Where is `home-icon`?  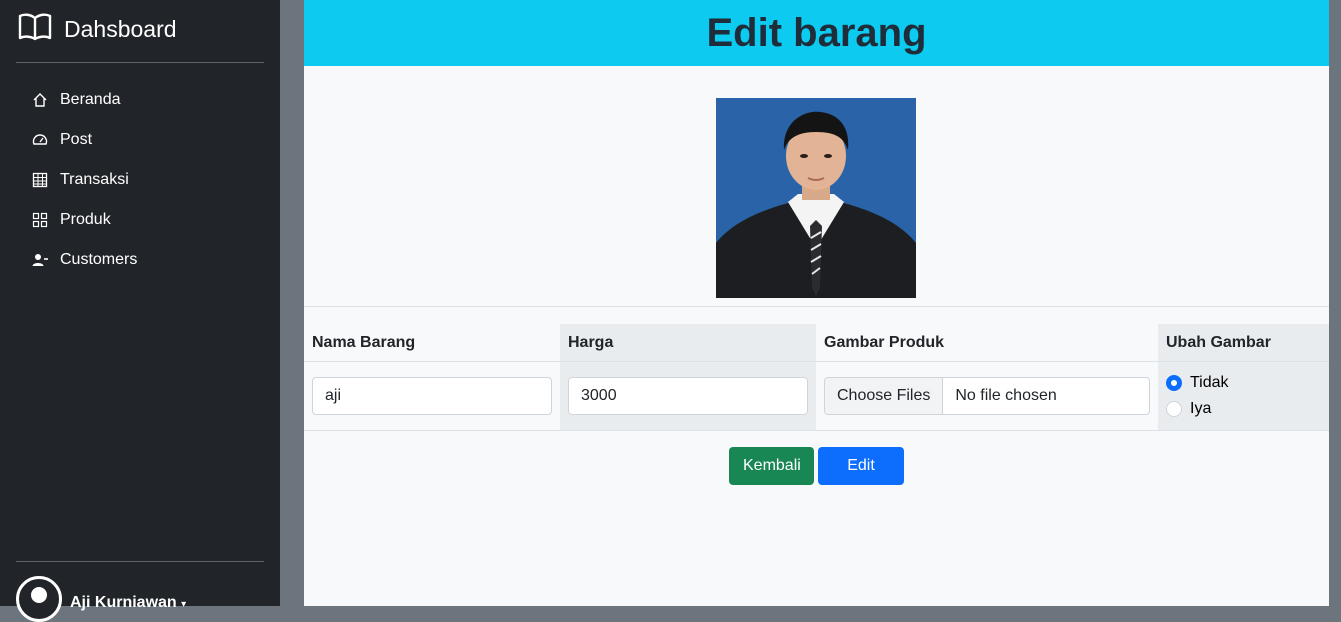
home-icon is located at coordinates (40, 100).